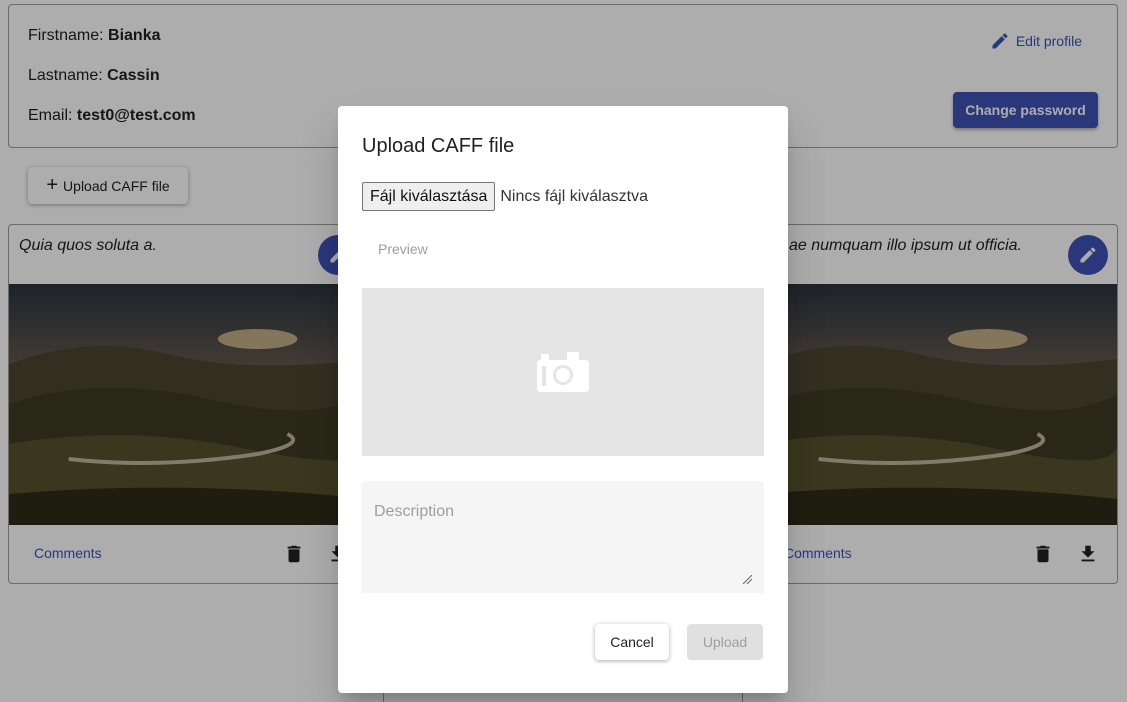 The width and height of the screenshot is (1127, 702). What do you see at coordinates (632, 642) in the screenshot?
I see `cancel-button: Cancel` at bounding box center [632, 642].